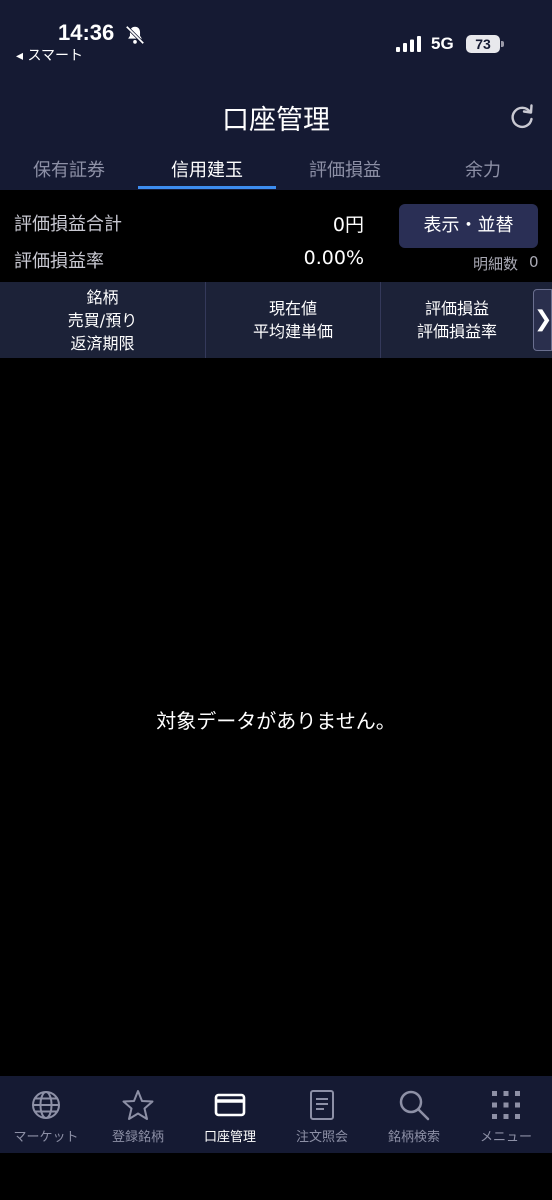 This screenshot has height=1200, width=552. I want to click on column-header-symbol: 銘柄 売買/預り 返済期限, so click(103, 320).